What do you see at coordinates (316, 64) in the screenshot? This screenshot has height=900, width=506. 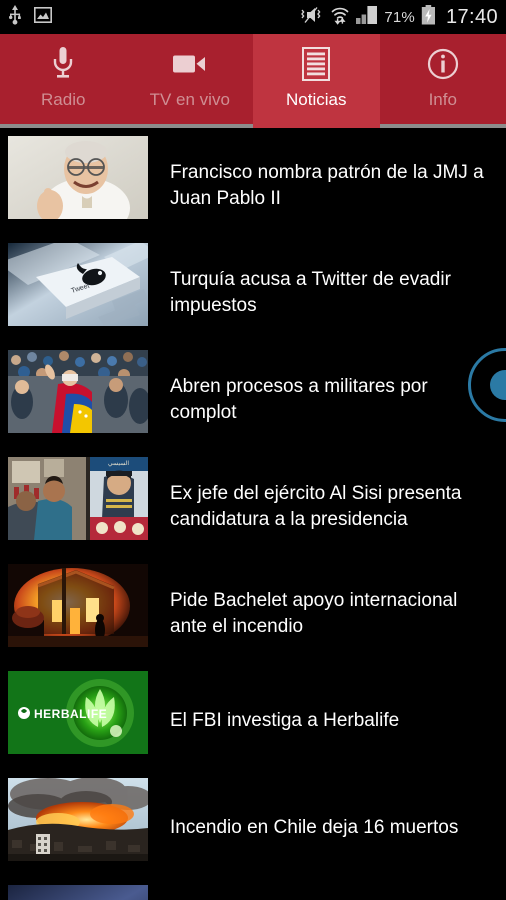 I see `document-lines-icon` at bounding box center [316, 64].